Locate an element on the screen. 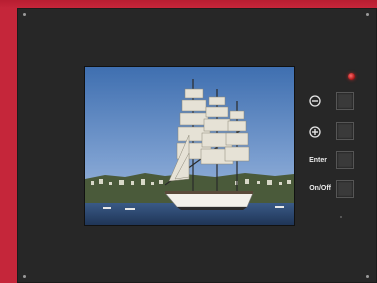  minus-icon is located at coordinates (315, 100).